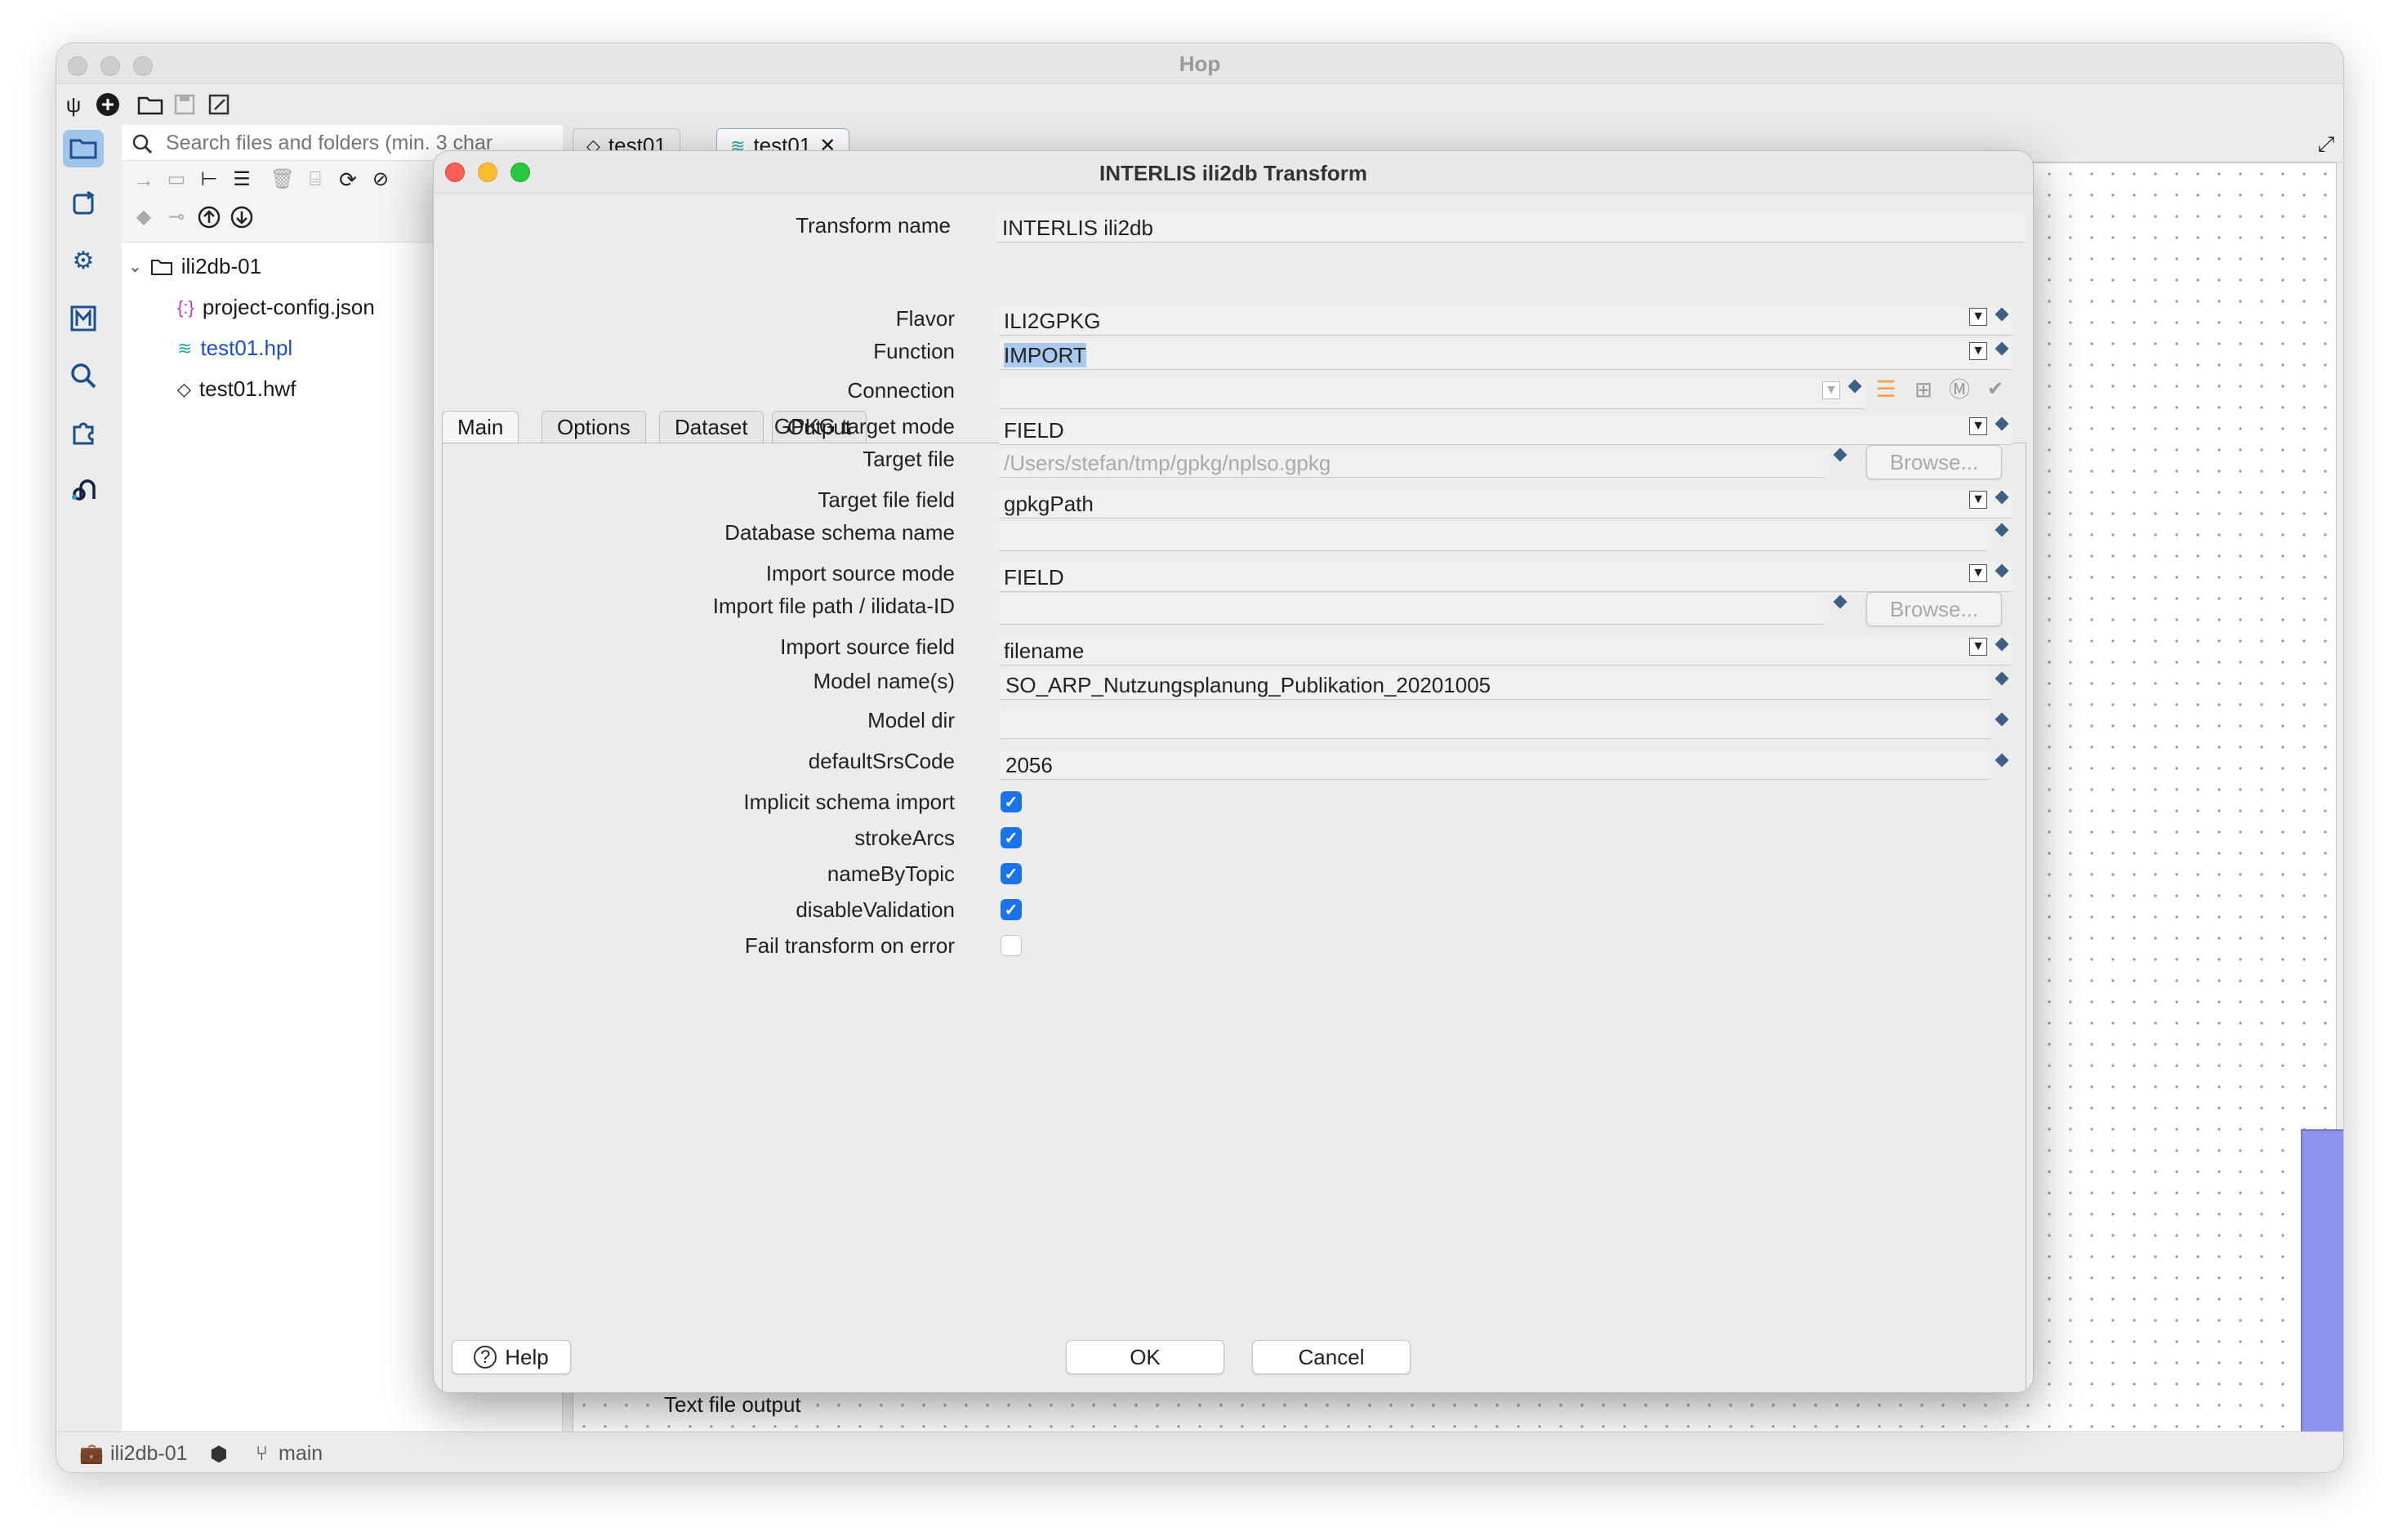  What do you see at coordinates (1412, 463) in the screenshot?
I see `target-file-input: /Users/stefan/tmp/gpkg/nplso.gpkg` at bounding box center [1412, 463].